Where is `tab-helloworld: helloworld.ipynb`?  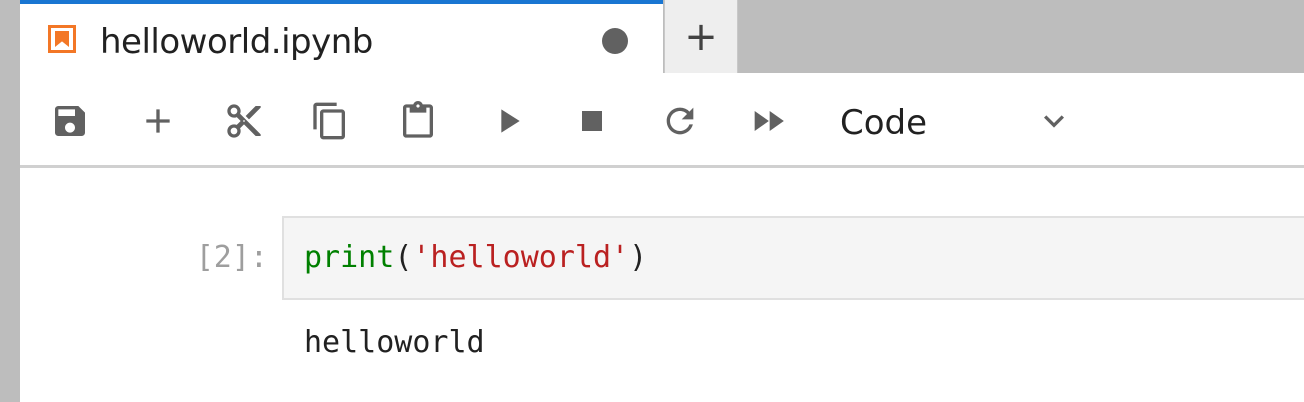
tab-helloworld: helloworld.ipynb is located at coordinates (341, 36).